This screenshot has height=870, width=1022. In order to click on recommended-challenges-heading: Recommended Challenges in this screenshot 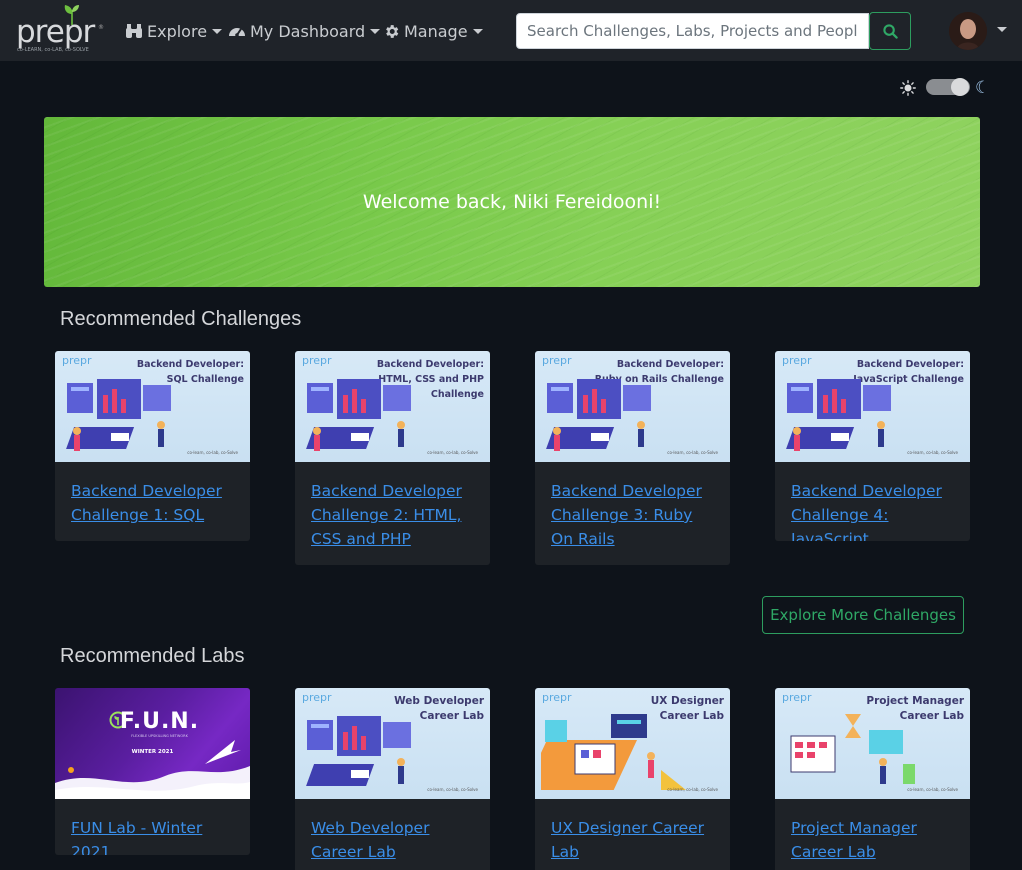, I will do `click(181, 319)`.